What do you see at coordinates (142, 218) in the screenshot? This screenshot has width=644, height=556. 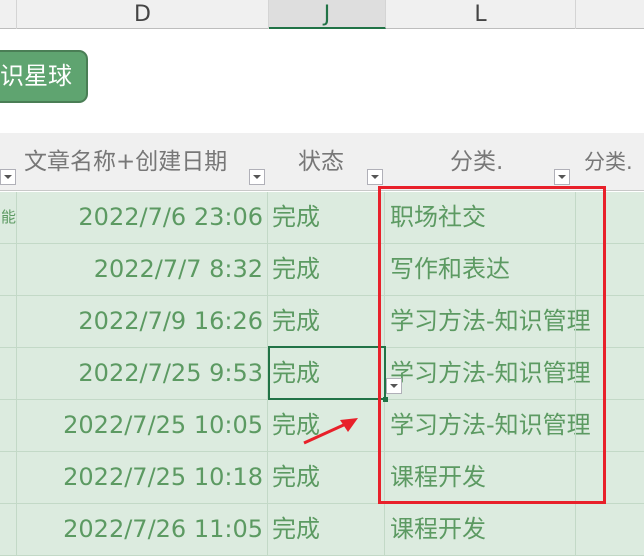 I see `cell-date: 2022/7/6 23:06` at bounding box center [142, 218].